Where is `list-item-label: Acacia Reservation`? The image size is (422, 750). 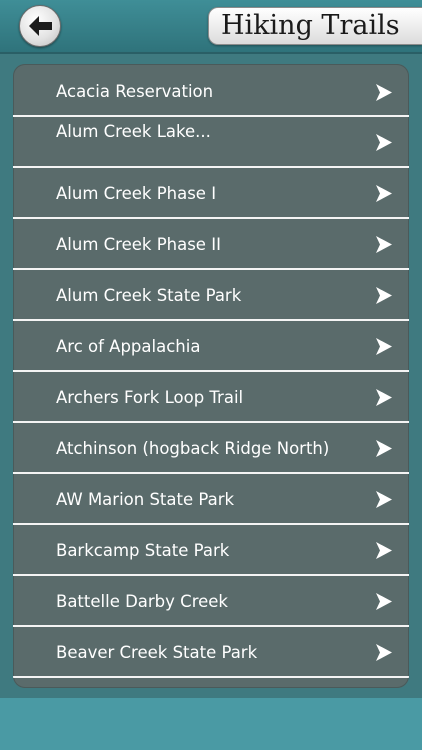
list-item-label: Acacia Reservation is located at coordinates (135, 91).